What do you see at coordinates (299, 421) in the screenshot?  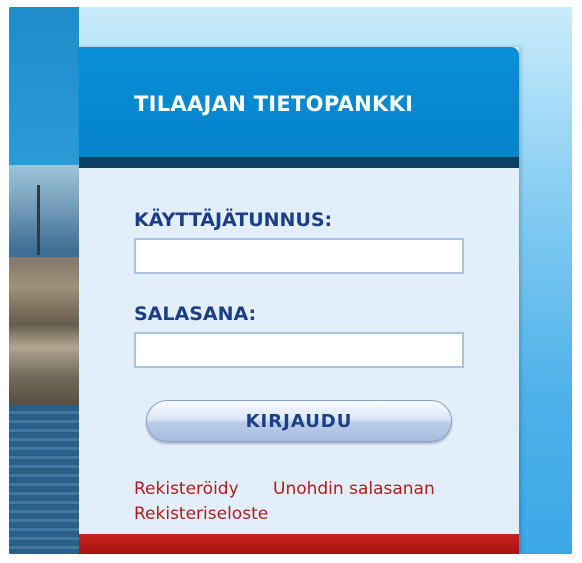 I see `login-button: KIRJAUDU` at bounding box center [299, 421].